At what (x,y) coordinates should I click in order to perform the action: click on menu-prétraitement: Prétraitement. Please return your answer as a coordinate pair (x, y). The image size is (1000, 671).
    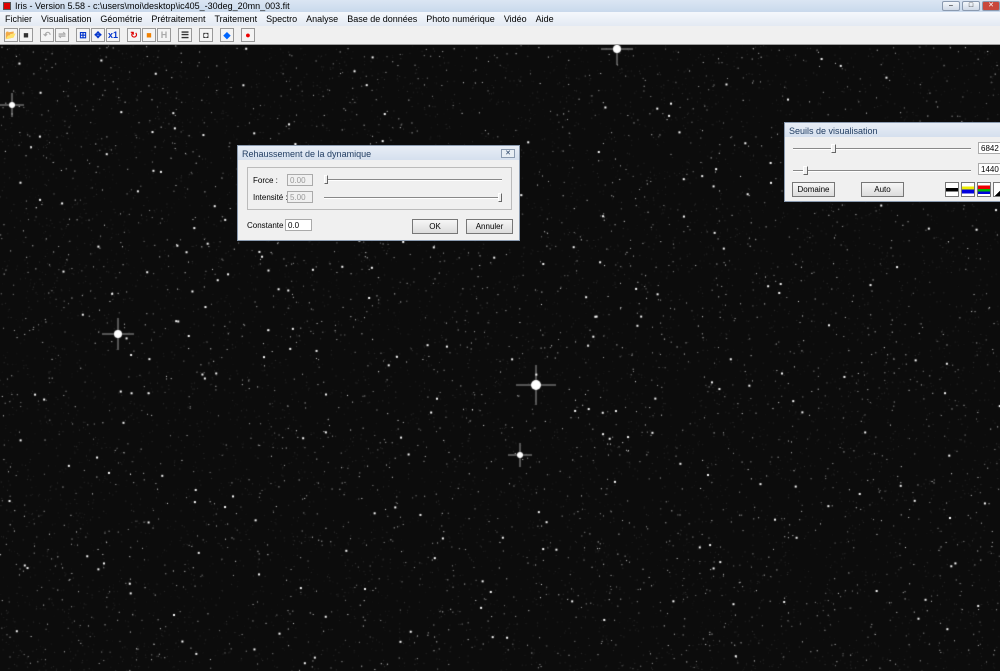
    Looking at the image, I should click on (178, 19).